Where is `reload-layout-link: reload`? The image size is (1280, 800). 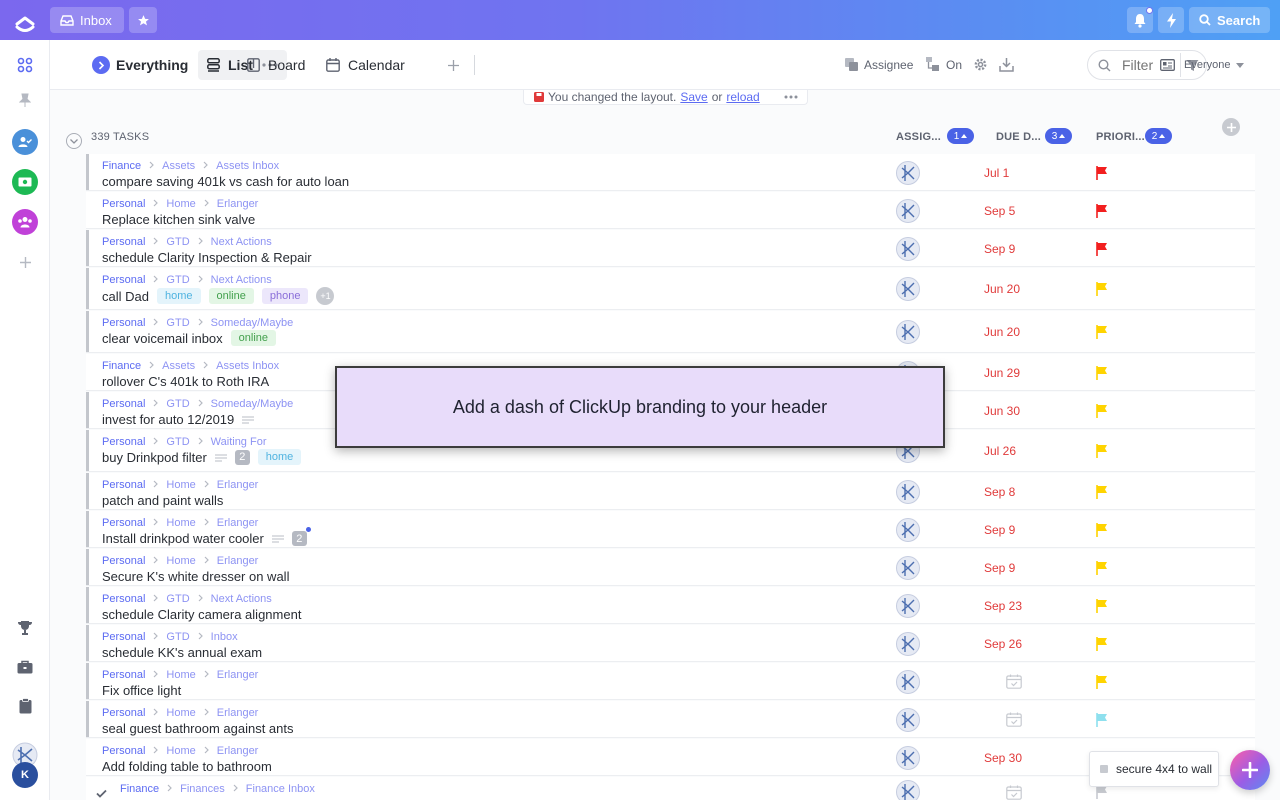
reload-layout-link: reload is located at coordinates (742, 97).